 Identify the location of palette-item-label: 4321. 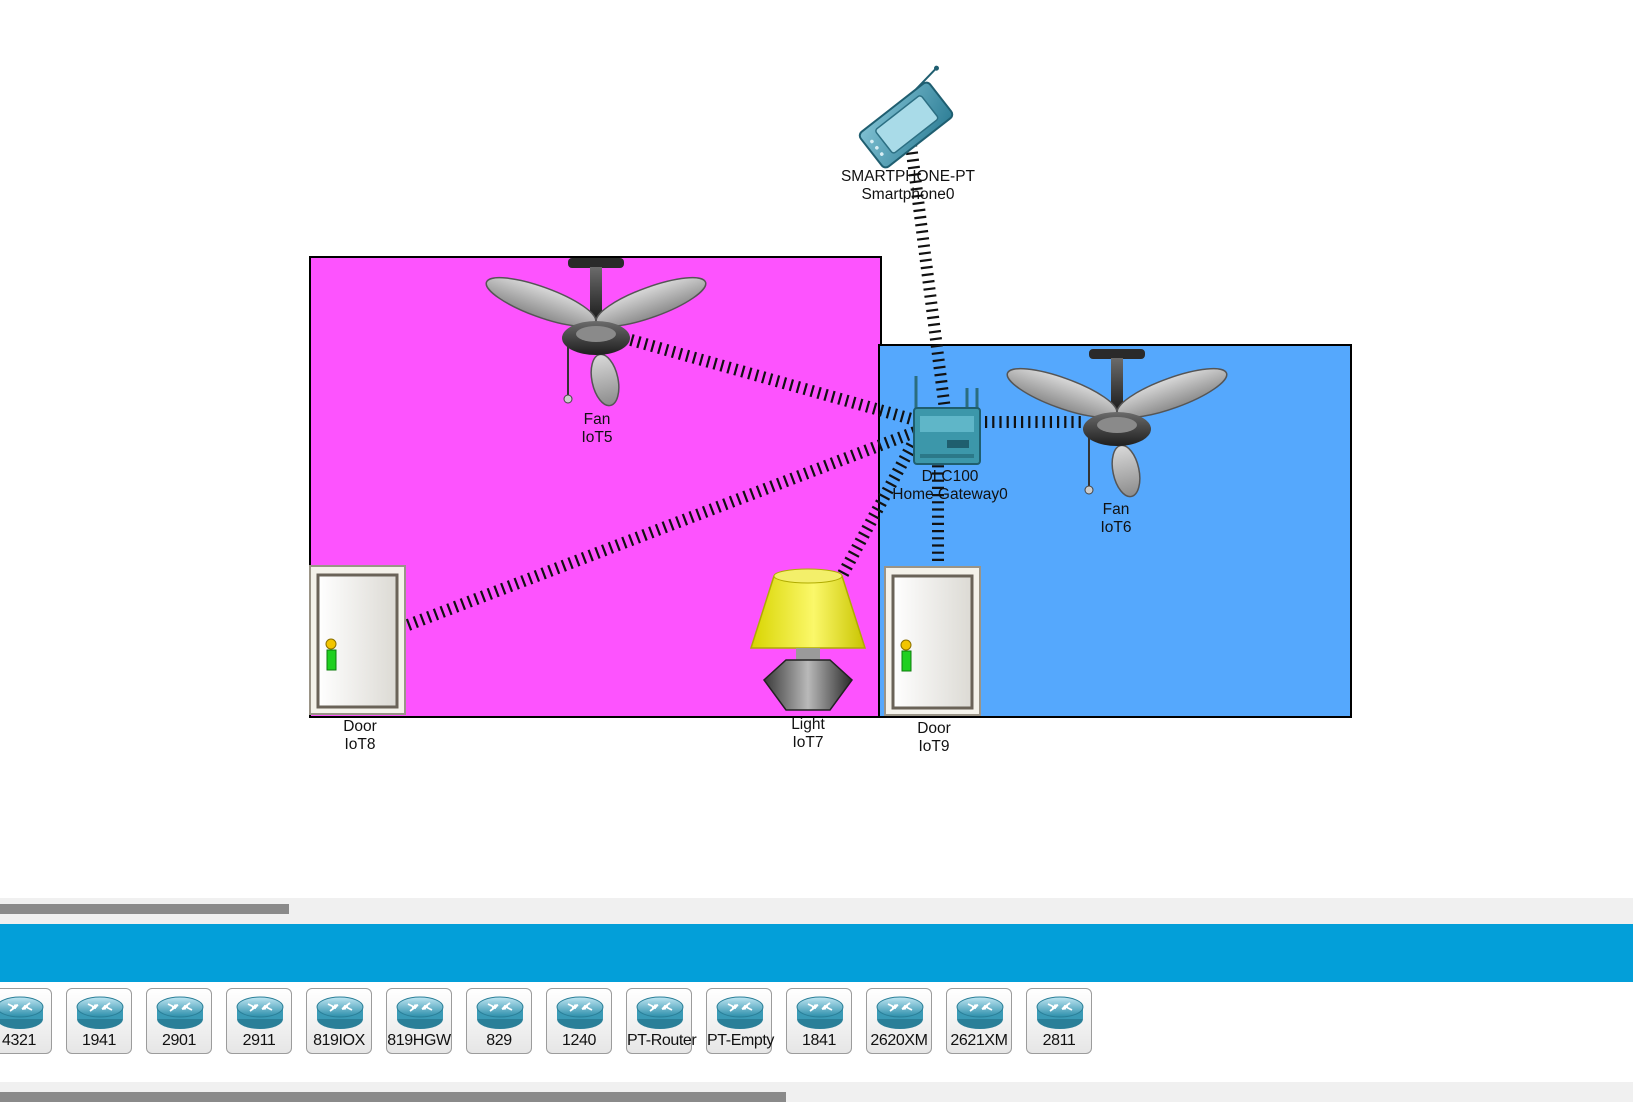
(19, 1040).